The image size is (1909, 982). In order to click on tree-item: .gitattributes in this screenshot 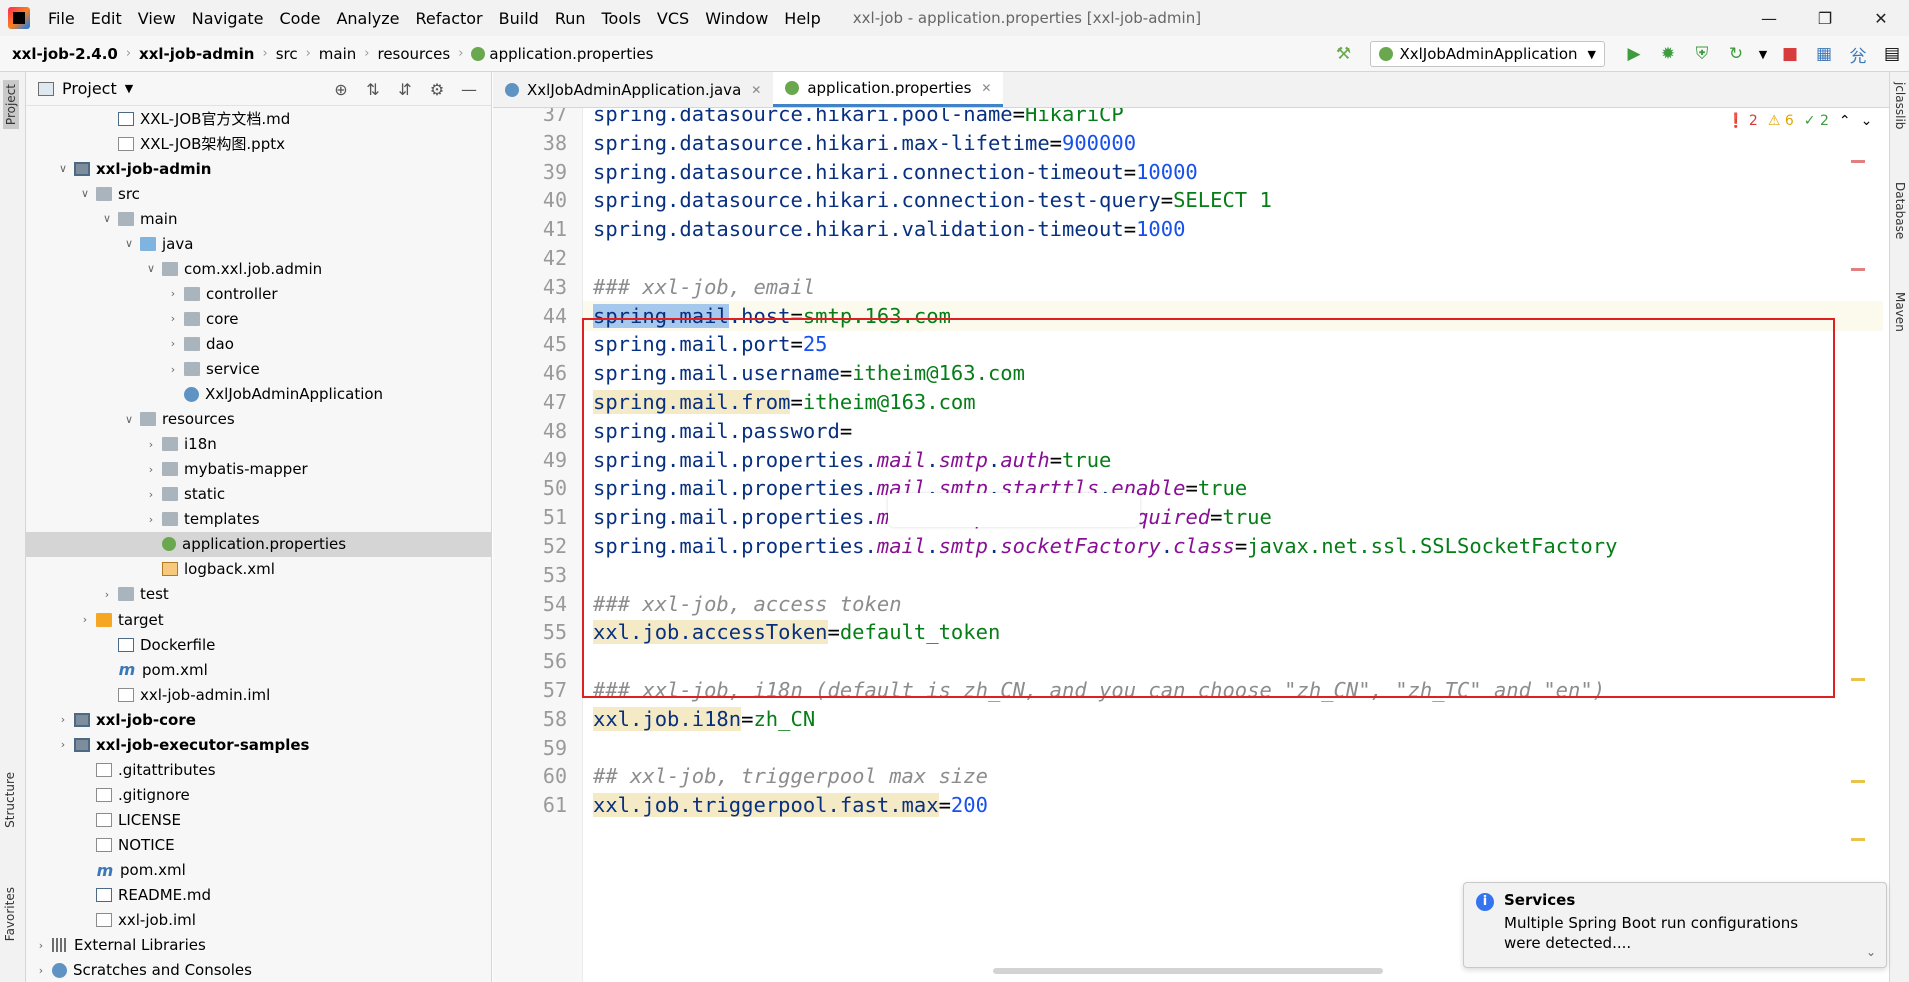, I will do `click(258, 769)`.